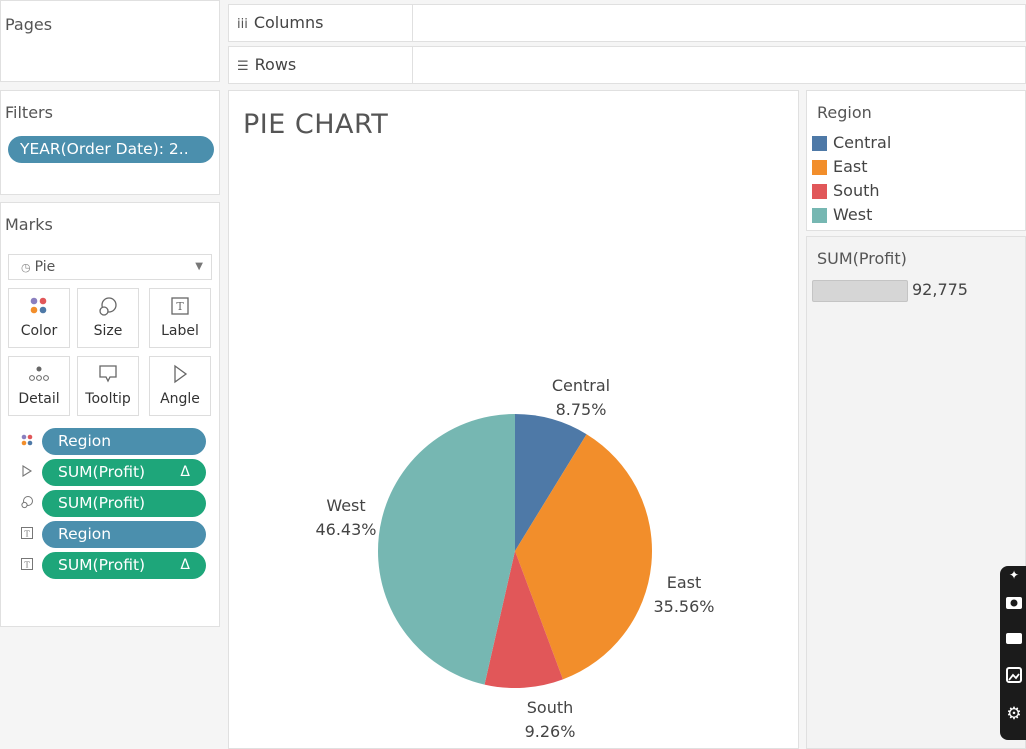 Image resolution: width=1026 pixels, height=749 pixels. Describe the element at coordinates (29, 112) in the screenshot. I see `filters-title: Filters` at that location.